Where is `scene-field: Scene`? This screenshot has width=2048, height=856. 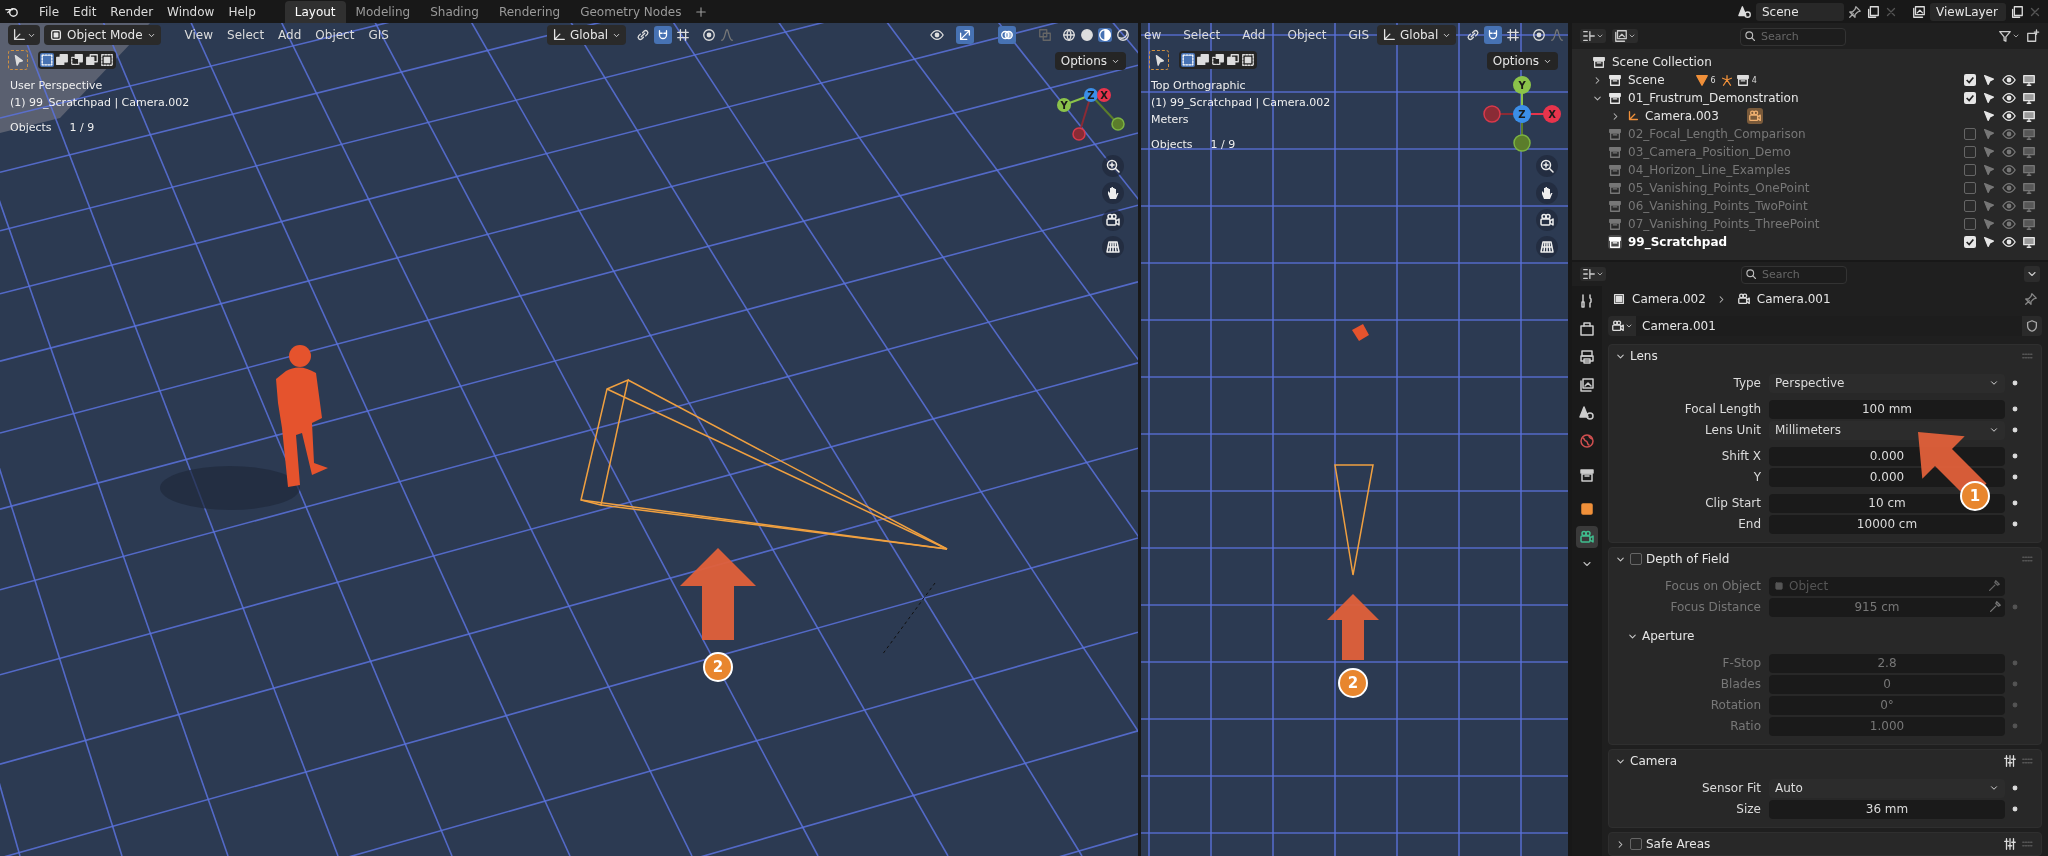
scene-field: Scene is located at coordinates (1800, 11).